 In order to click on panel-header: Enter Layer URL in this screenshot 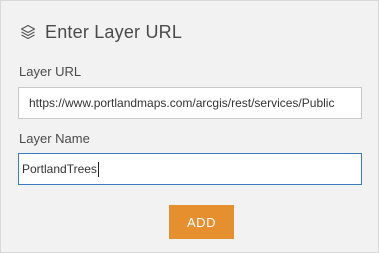, I will do `click(100, 32)`.